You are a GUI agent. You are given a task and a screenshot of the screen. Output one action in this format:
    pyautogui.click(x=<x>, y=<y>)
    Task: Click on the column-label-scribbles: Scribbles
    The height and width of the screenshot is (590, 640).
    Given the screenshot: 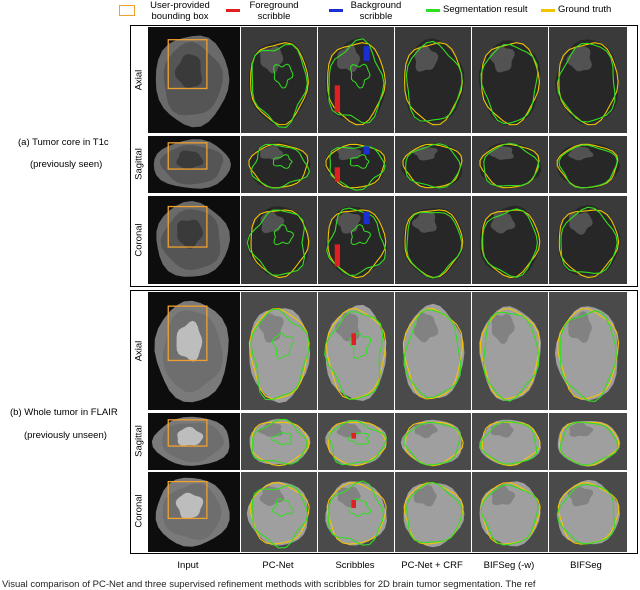 What is the action you would take?
    pyautogui.click(x=355, y=565)
    